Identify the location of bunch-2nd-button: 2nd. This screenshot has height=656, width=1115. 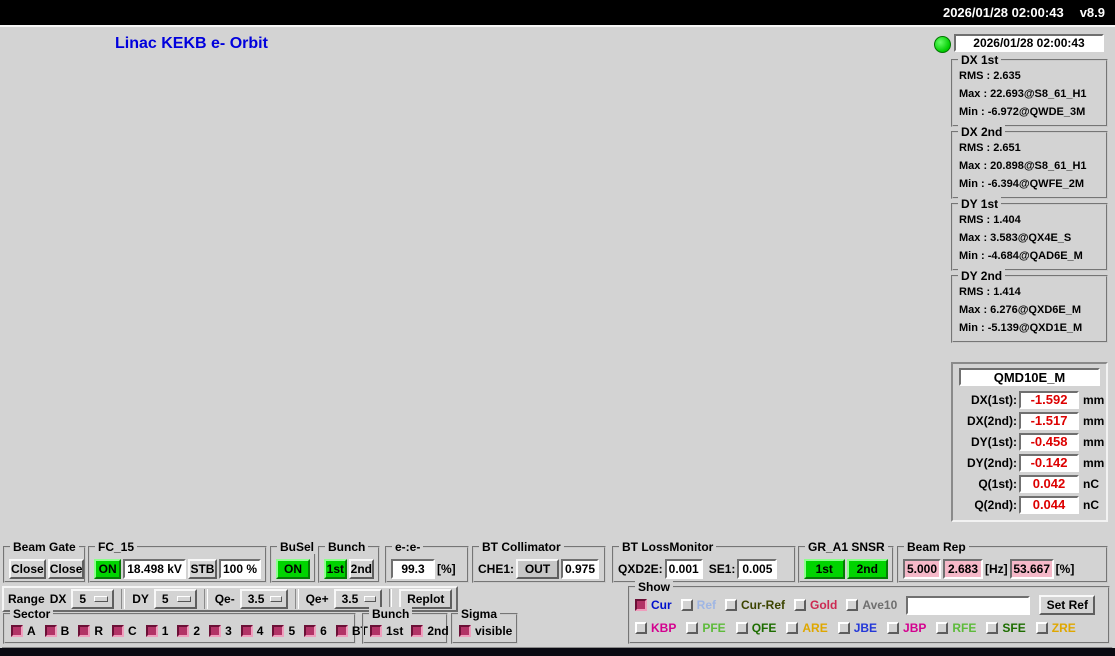
(361, 568).